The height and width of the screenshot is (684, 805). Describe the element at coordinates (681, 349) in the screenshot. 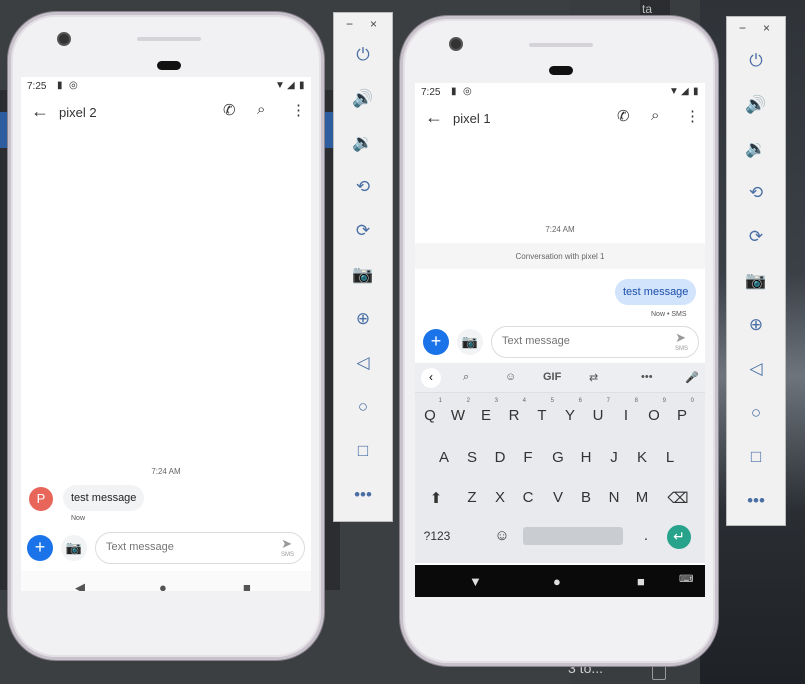

I see `send-sms-label: SMS` at that location.